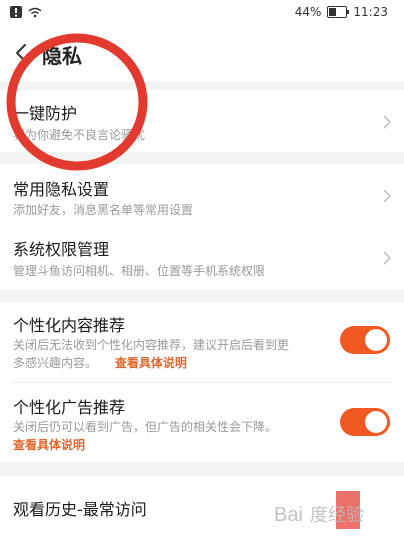  Describe the element at coordinates (16, 12) in the screenshot. I see `alert-icon` at that location.